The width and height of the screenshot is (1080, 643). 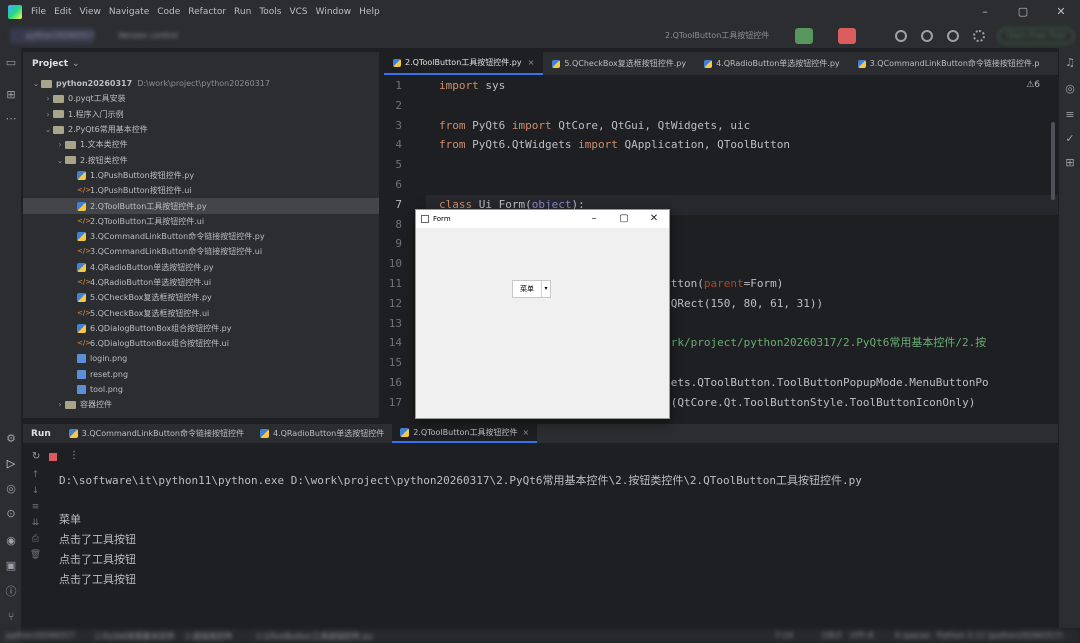 I want to click on form-title-bar: Form – ▢ ✕, so click(x=542, y=219).